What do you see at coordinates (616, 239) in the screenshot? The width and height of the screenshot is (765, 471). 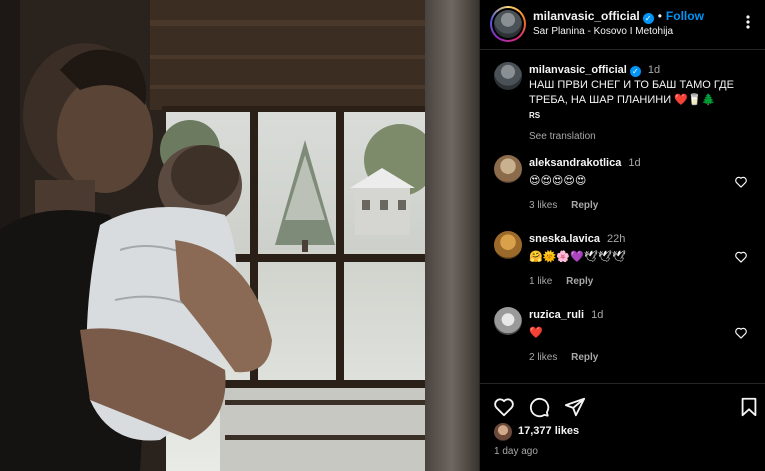 I see `comment-time: 22h` at bounding box center [616, 239].